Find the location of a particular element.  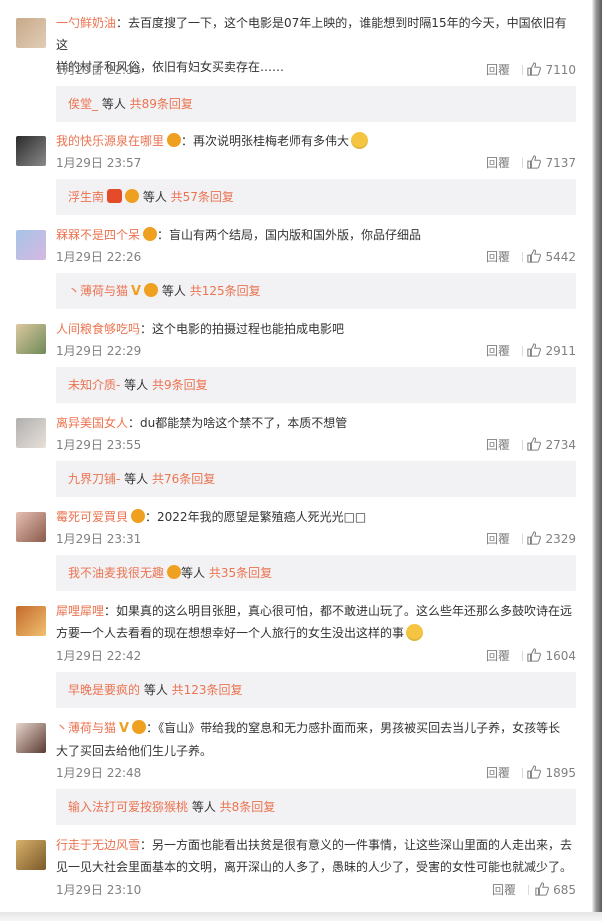

comment-username: 离异美国女人 is located at coordinates (92, 423).